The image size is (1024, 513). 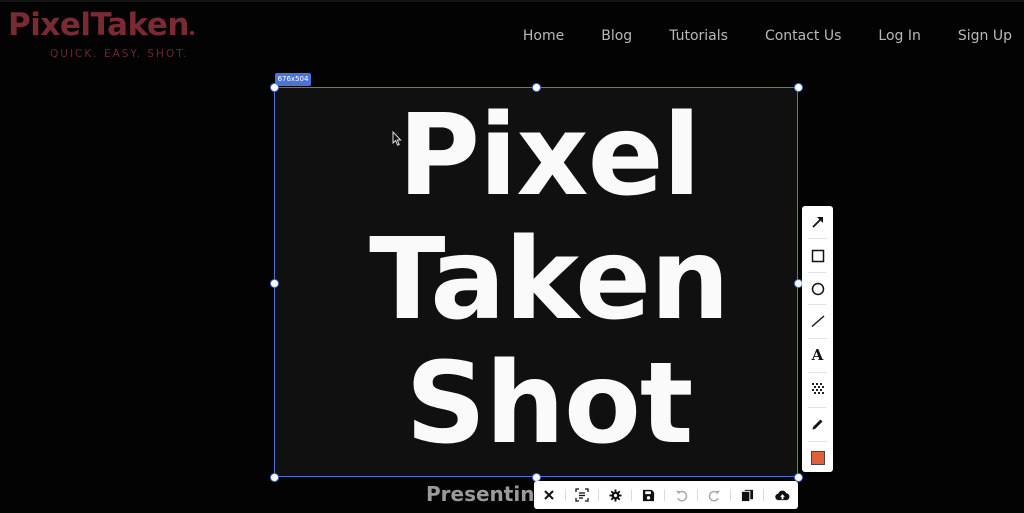 What do you see at coordinates (512, 1) in the screenshot?
I see `top-divider` at bounding box center [512, 1].